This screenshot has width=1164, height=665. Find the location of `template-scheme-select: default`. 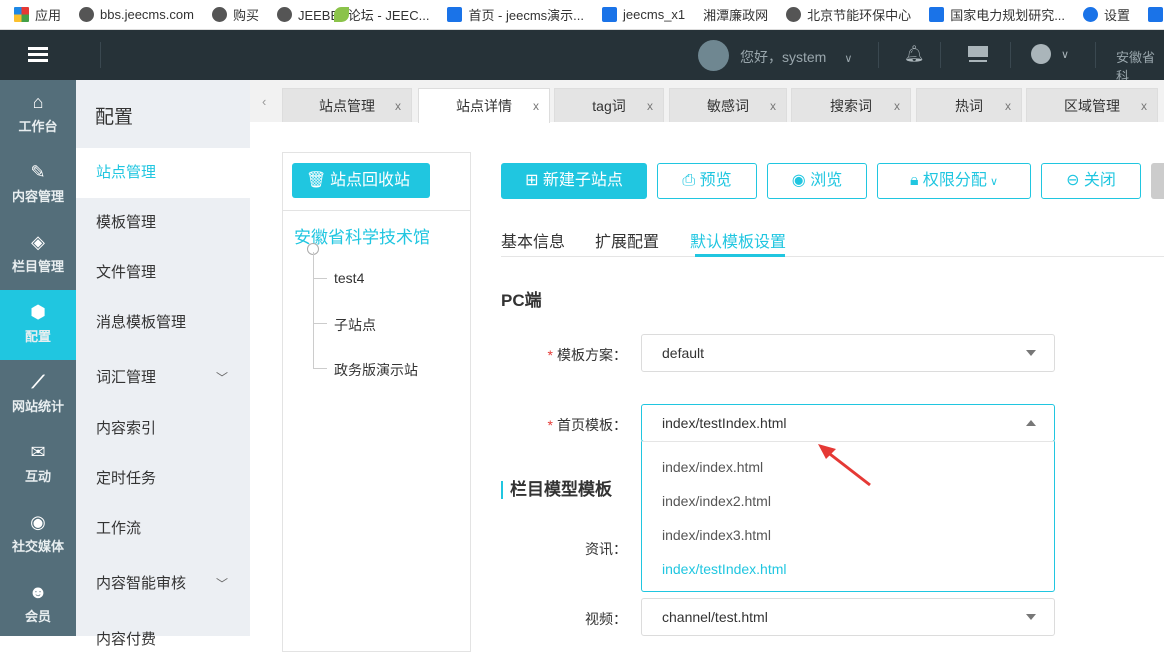

template-scheme-select: default is located at coordinates (848, 353).